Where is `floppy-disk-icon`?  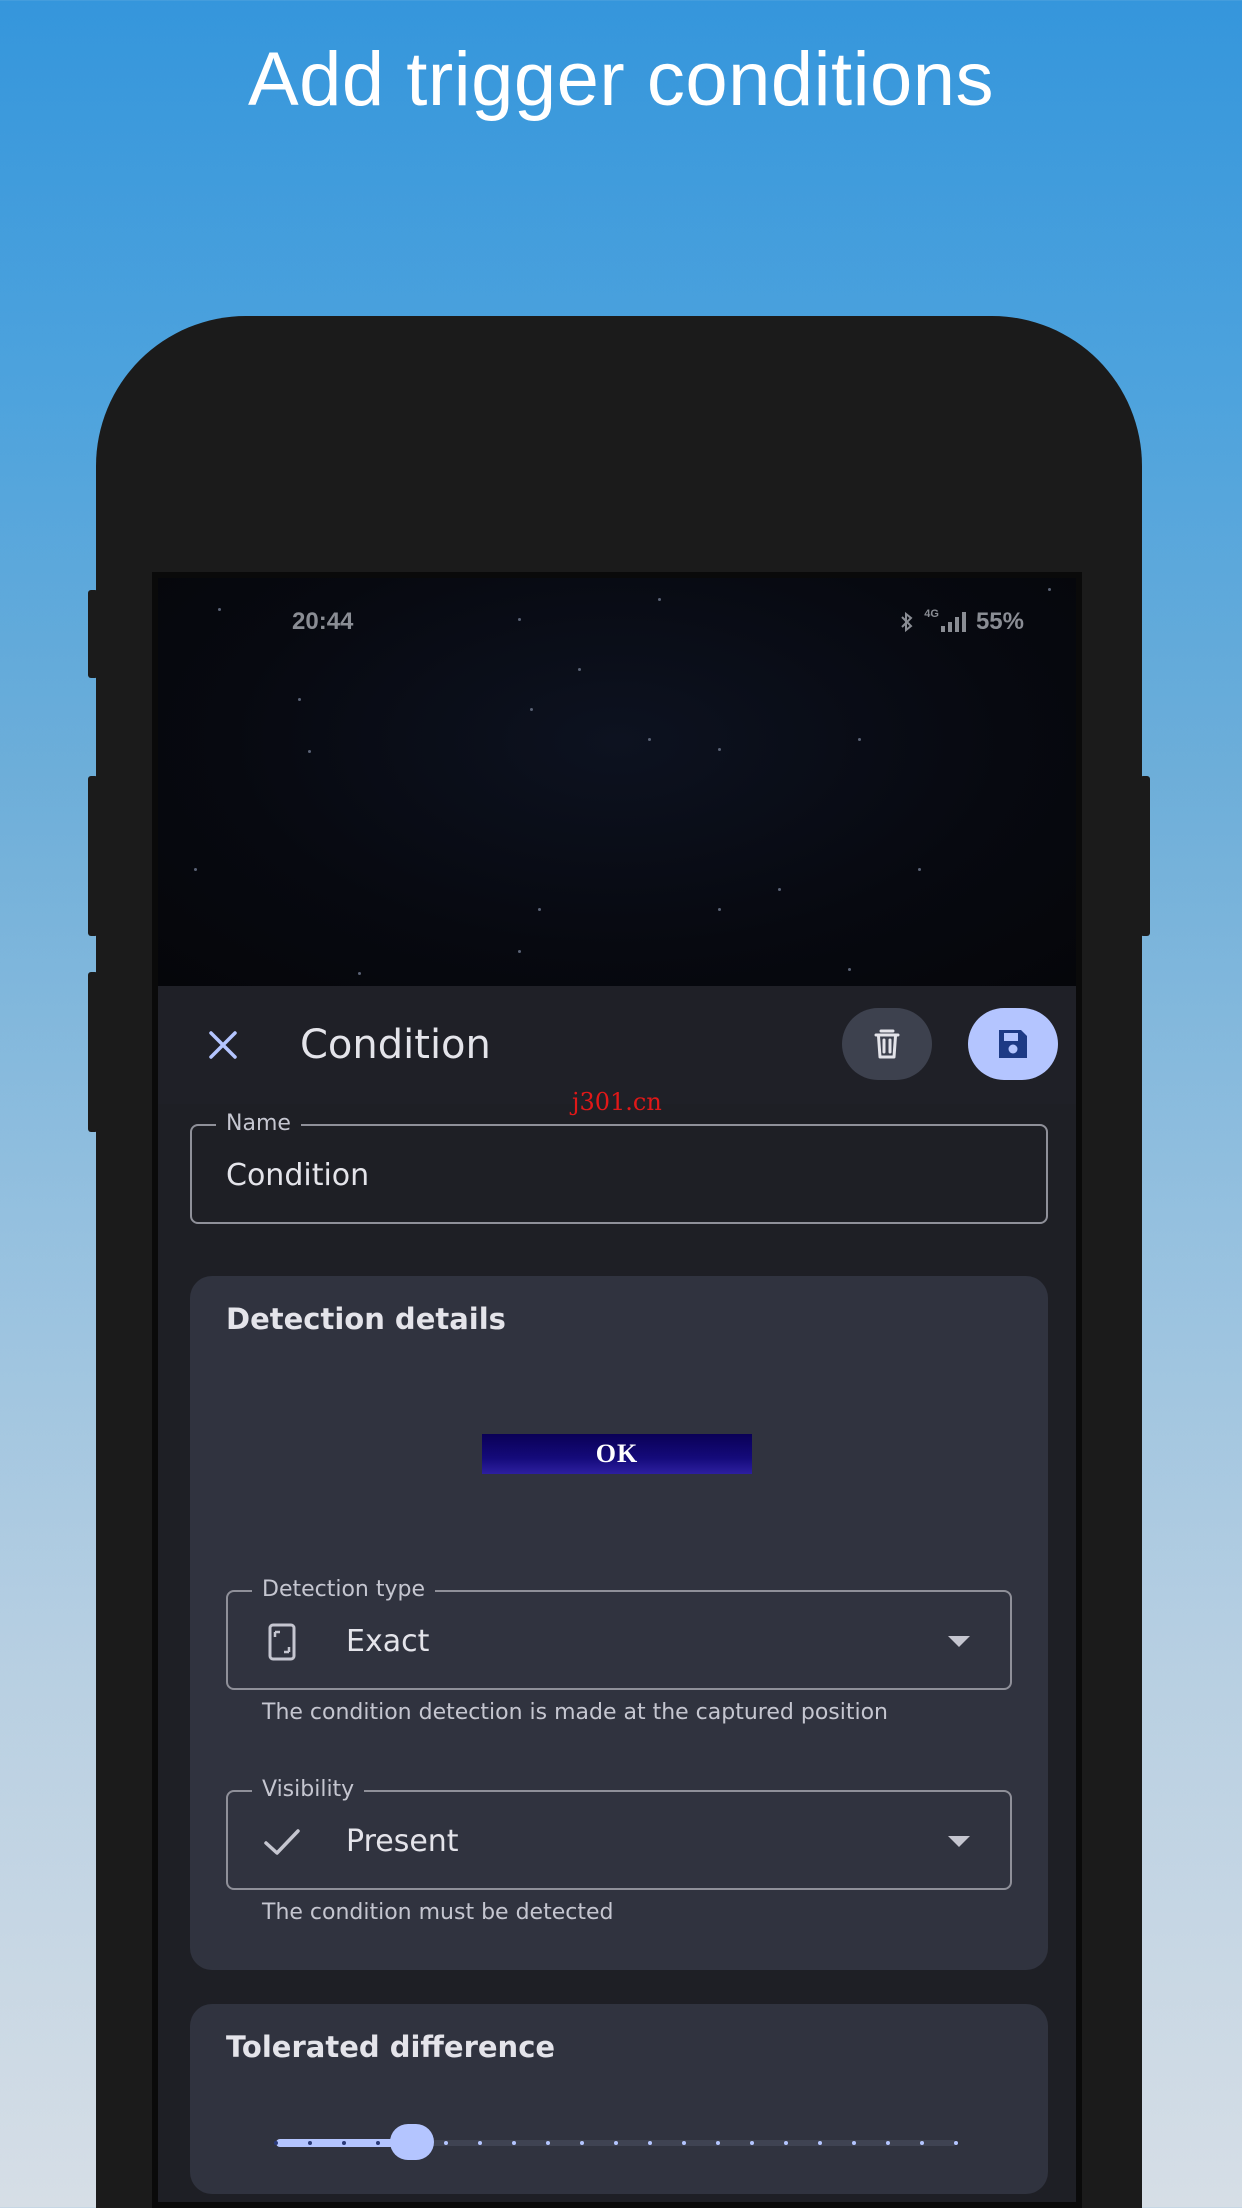 floppy-disk-icon is located at coordinates (1013, 1044).